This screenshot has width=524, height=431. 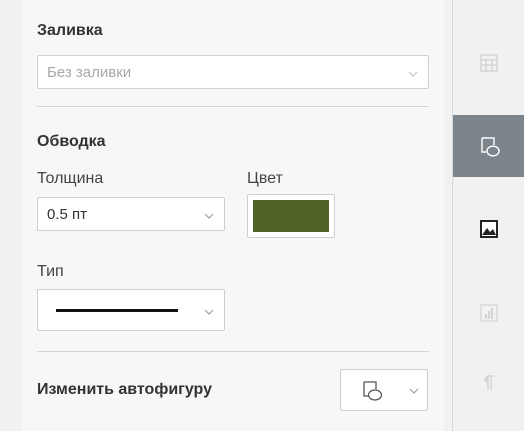 What do you see at coordinates (265, 178) in the screenshot?
I see `color-label: Цвет` at bounding box center [265, 178].